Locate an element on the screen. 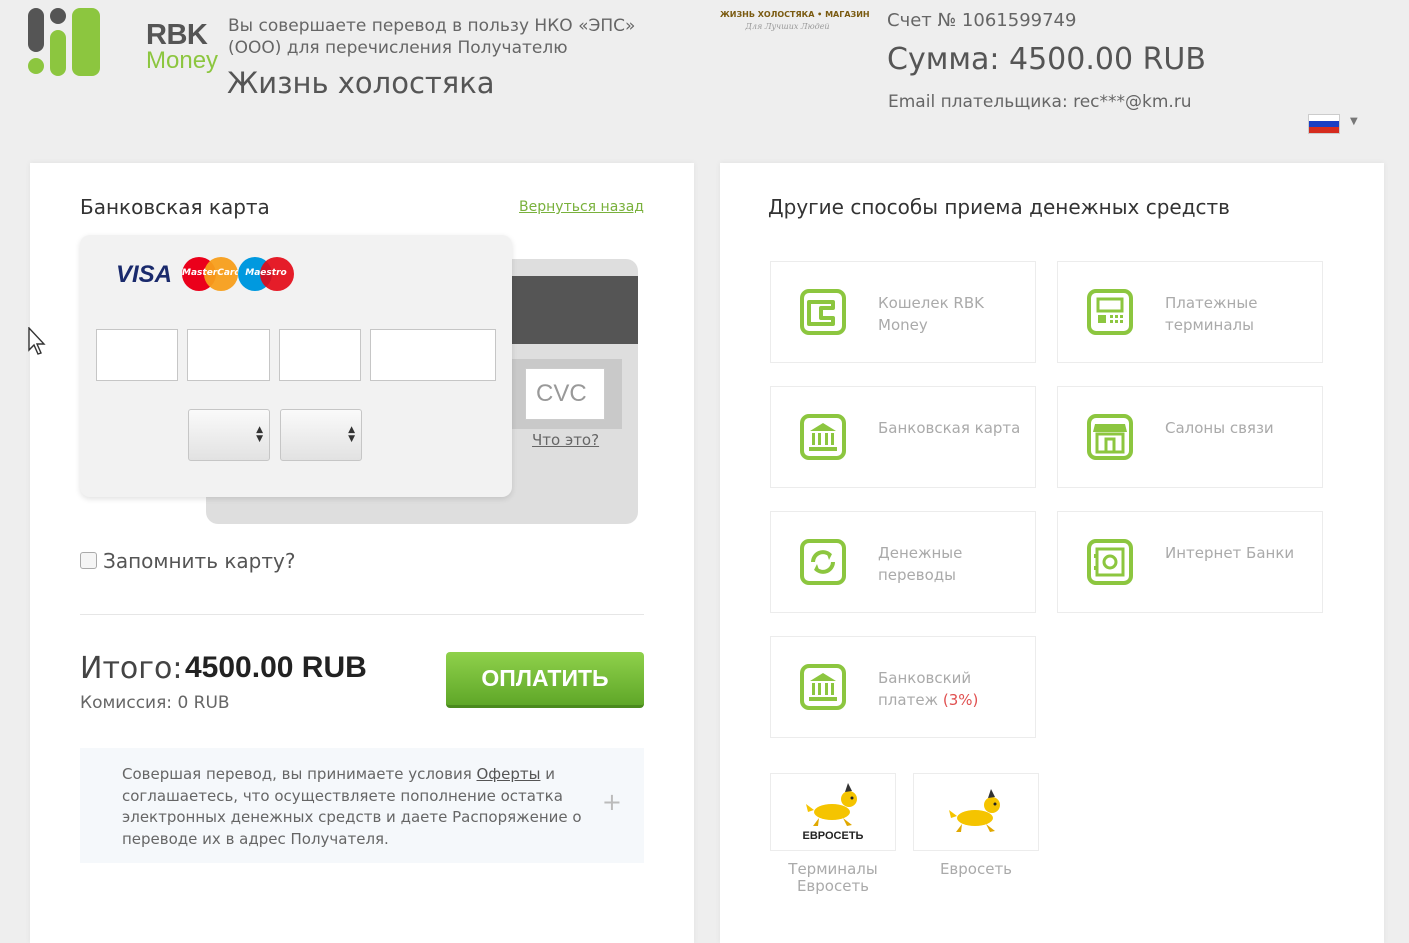  russia-flag-icon is located at coordinates (1324, 124).